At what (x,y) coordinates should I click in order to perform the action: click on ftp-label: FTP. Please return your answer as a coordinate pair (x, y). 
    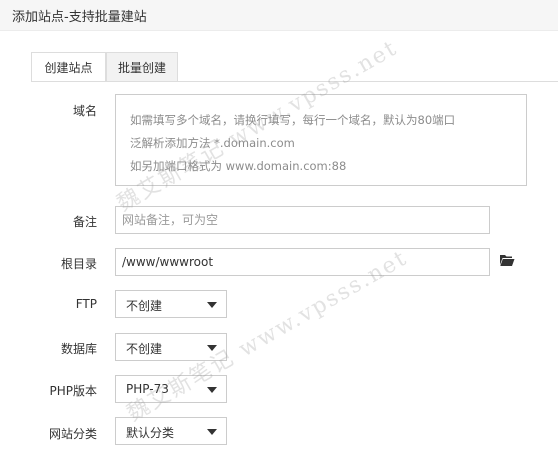
    Looking at the image, I should click on (86, 304).